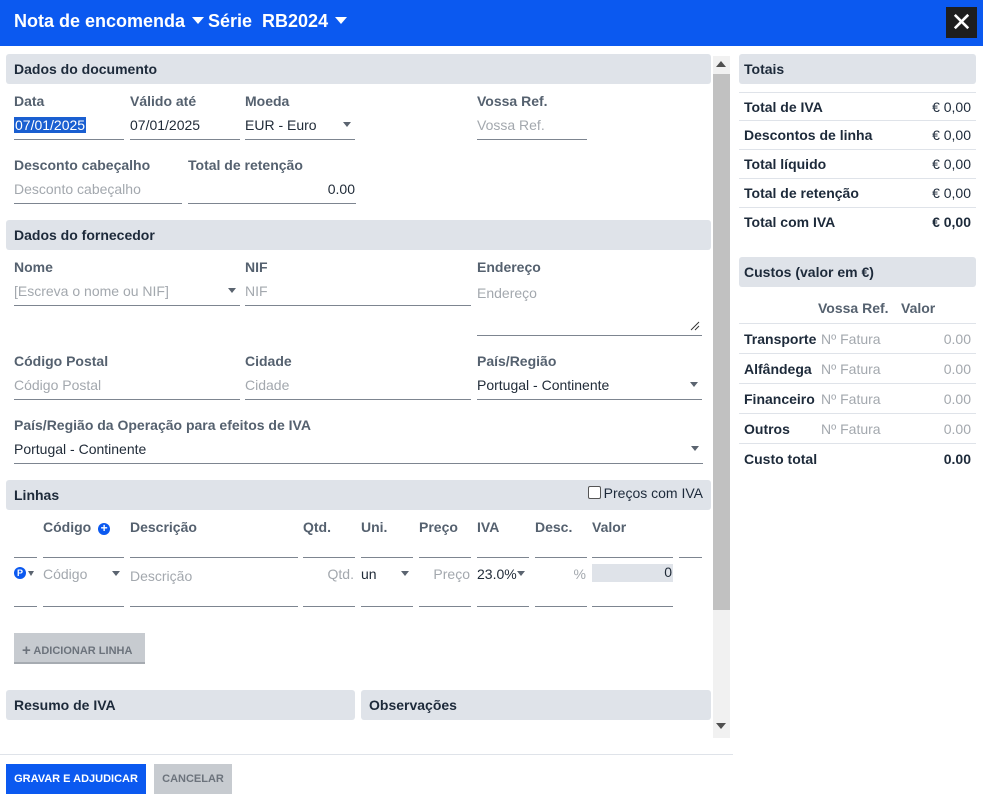 Image resolution: width=983 pixels, height=796 pixels. Describe the element at coordinates (543, 385) in the screenshot. I see `pais-value: Portugal - Continente` at that location.